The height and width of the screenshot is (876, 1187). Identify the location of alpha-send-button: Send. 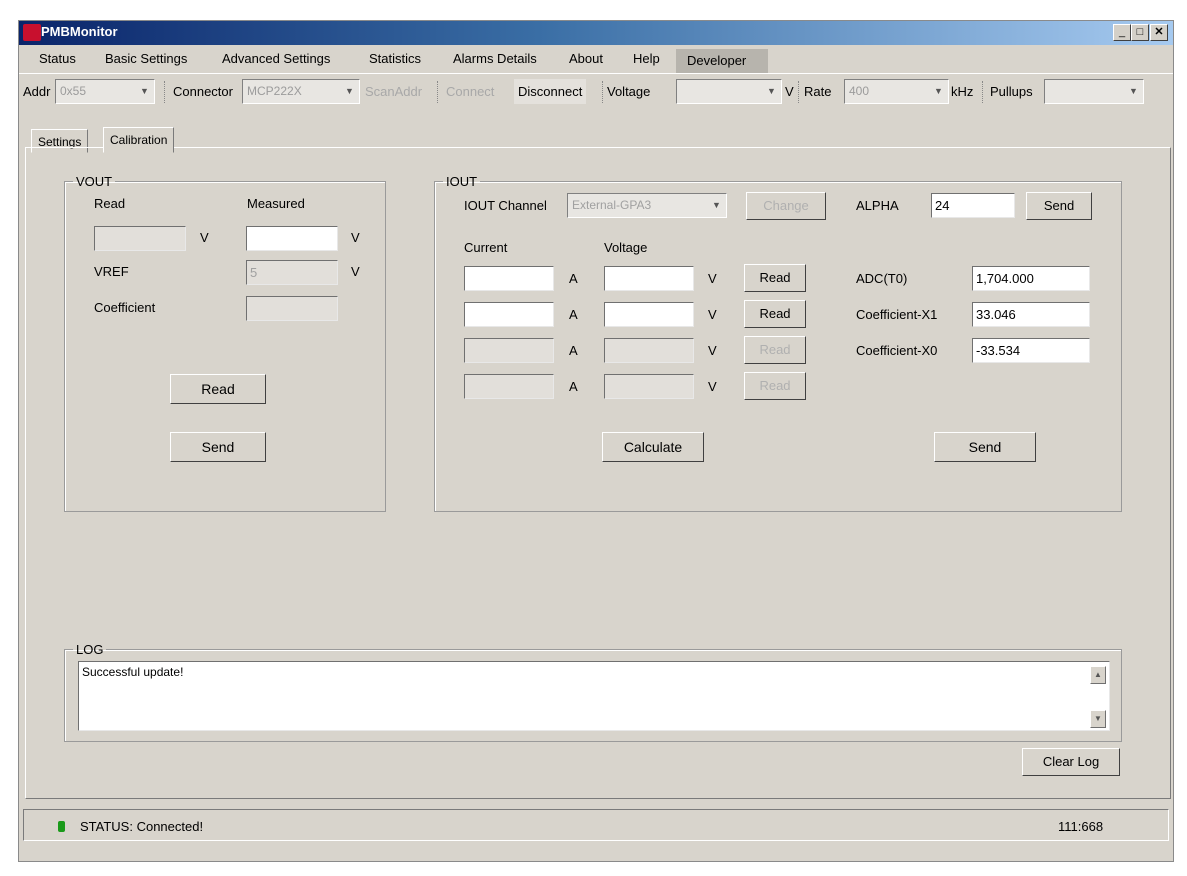
(1059, 206).